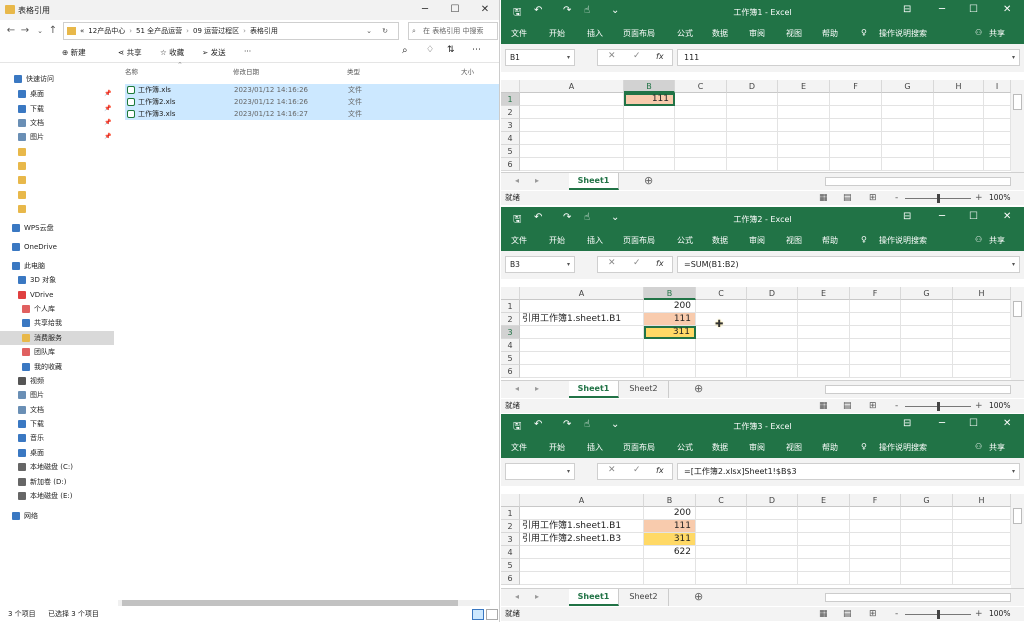 This screenshot has height=622, width=1024. I want to click on path-segment: 12产品中心, so click(106, 31).